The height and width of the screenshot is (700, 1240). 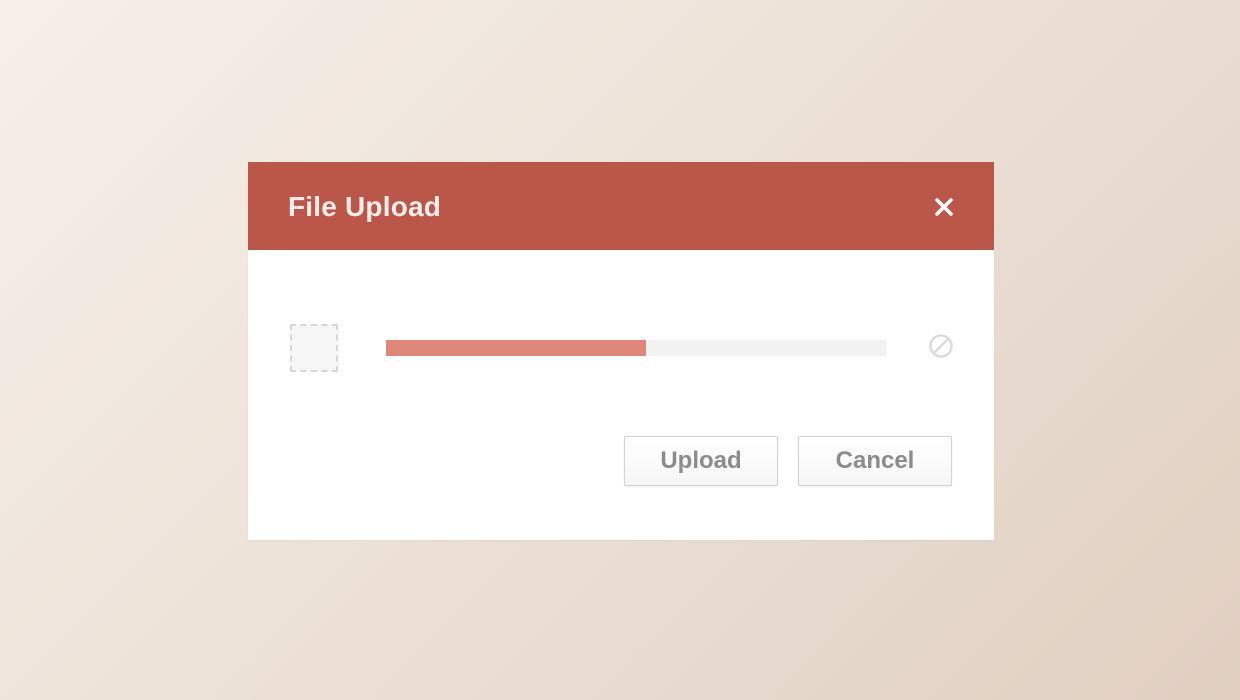 What do you see at coordinates (621, 206) in the screenshot?
I see `dialog-header: File Upload` at bounding box center [621, 206].